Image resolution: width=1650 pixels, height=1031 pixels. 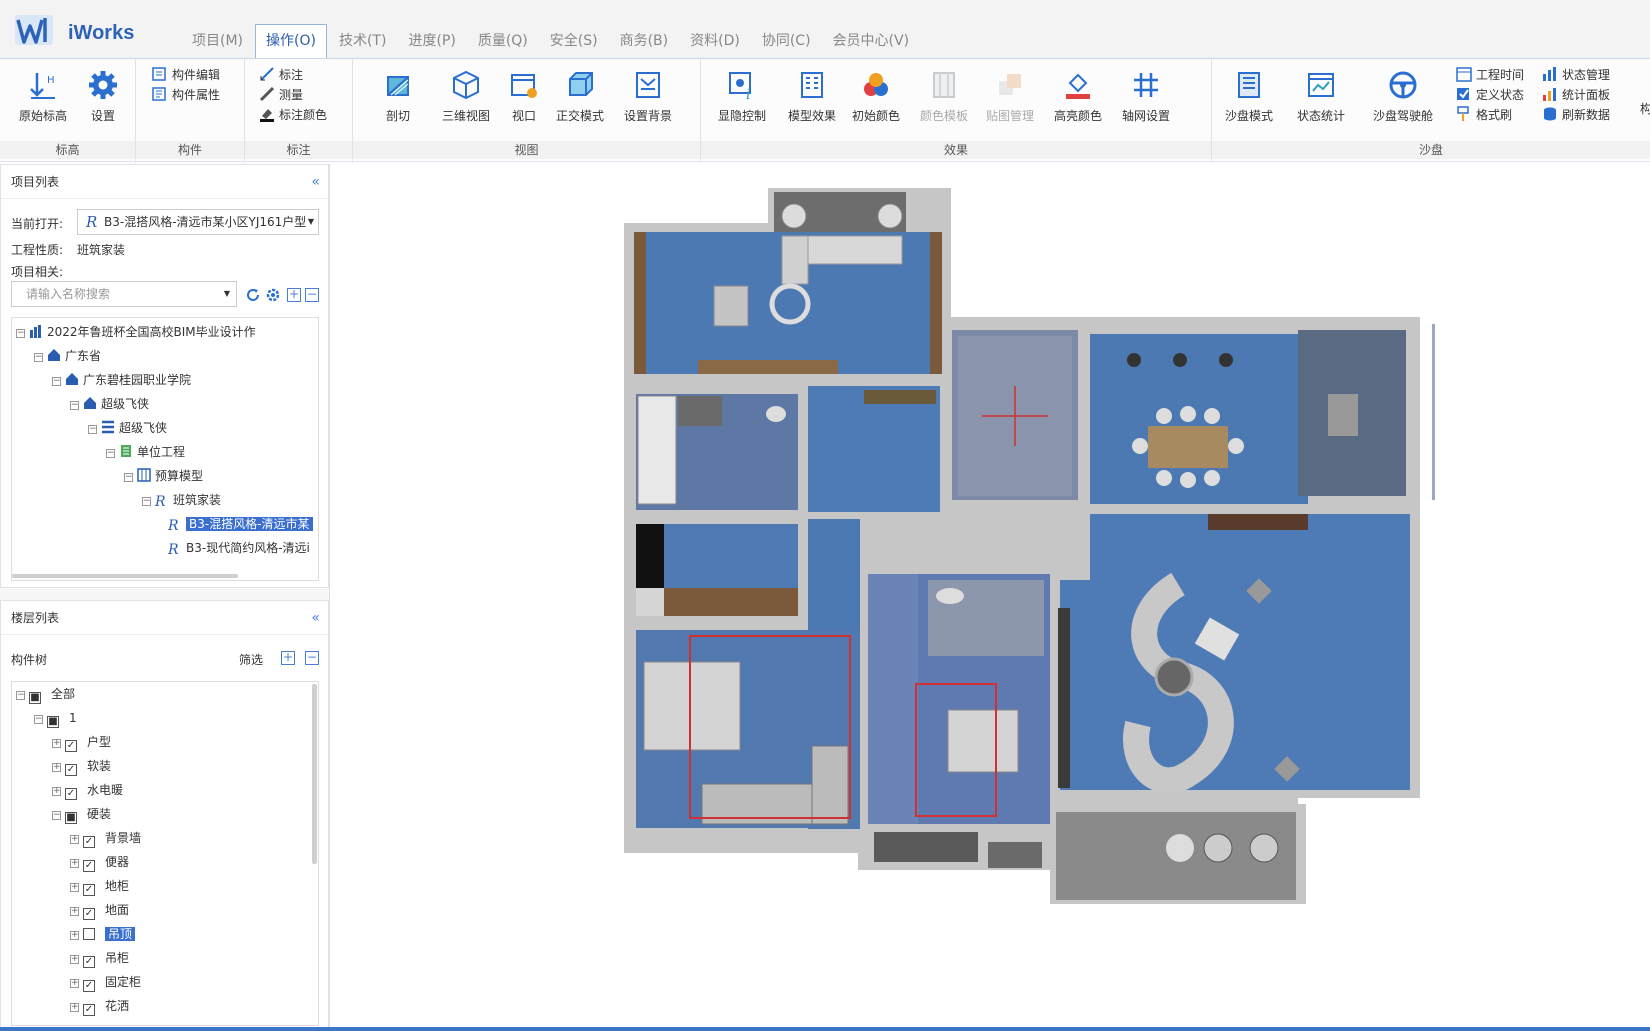 I want to click on menu-tab-project: 项目(M), so click(x=217, y=41).